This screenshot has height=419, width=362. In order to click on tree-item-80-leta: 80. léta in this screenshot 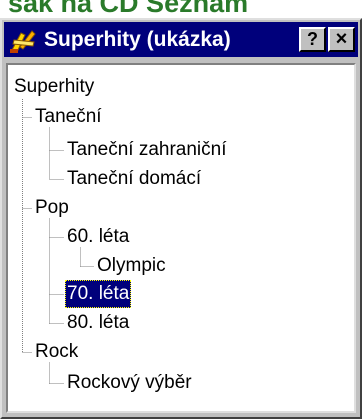, I will do `click(98, 323)`.